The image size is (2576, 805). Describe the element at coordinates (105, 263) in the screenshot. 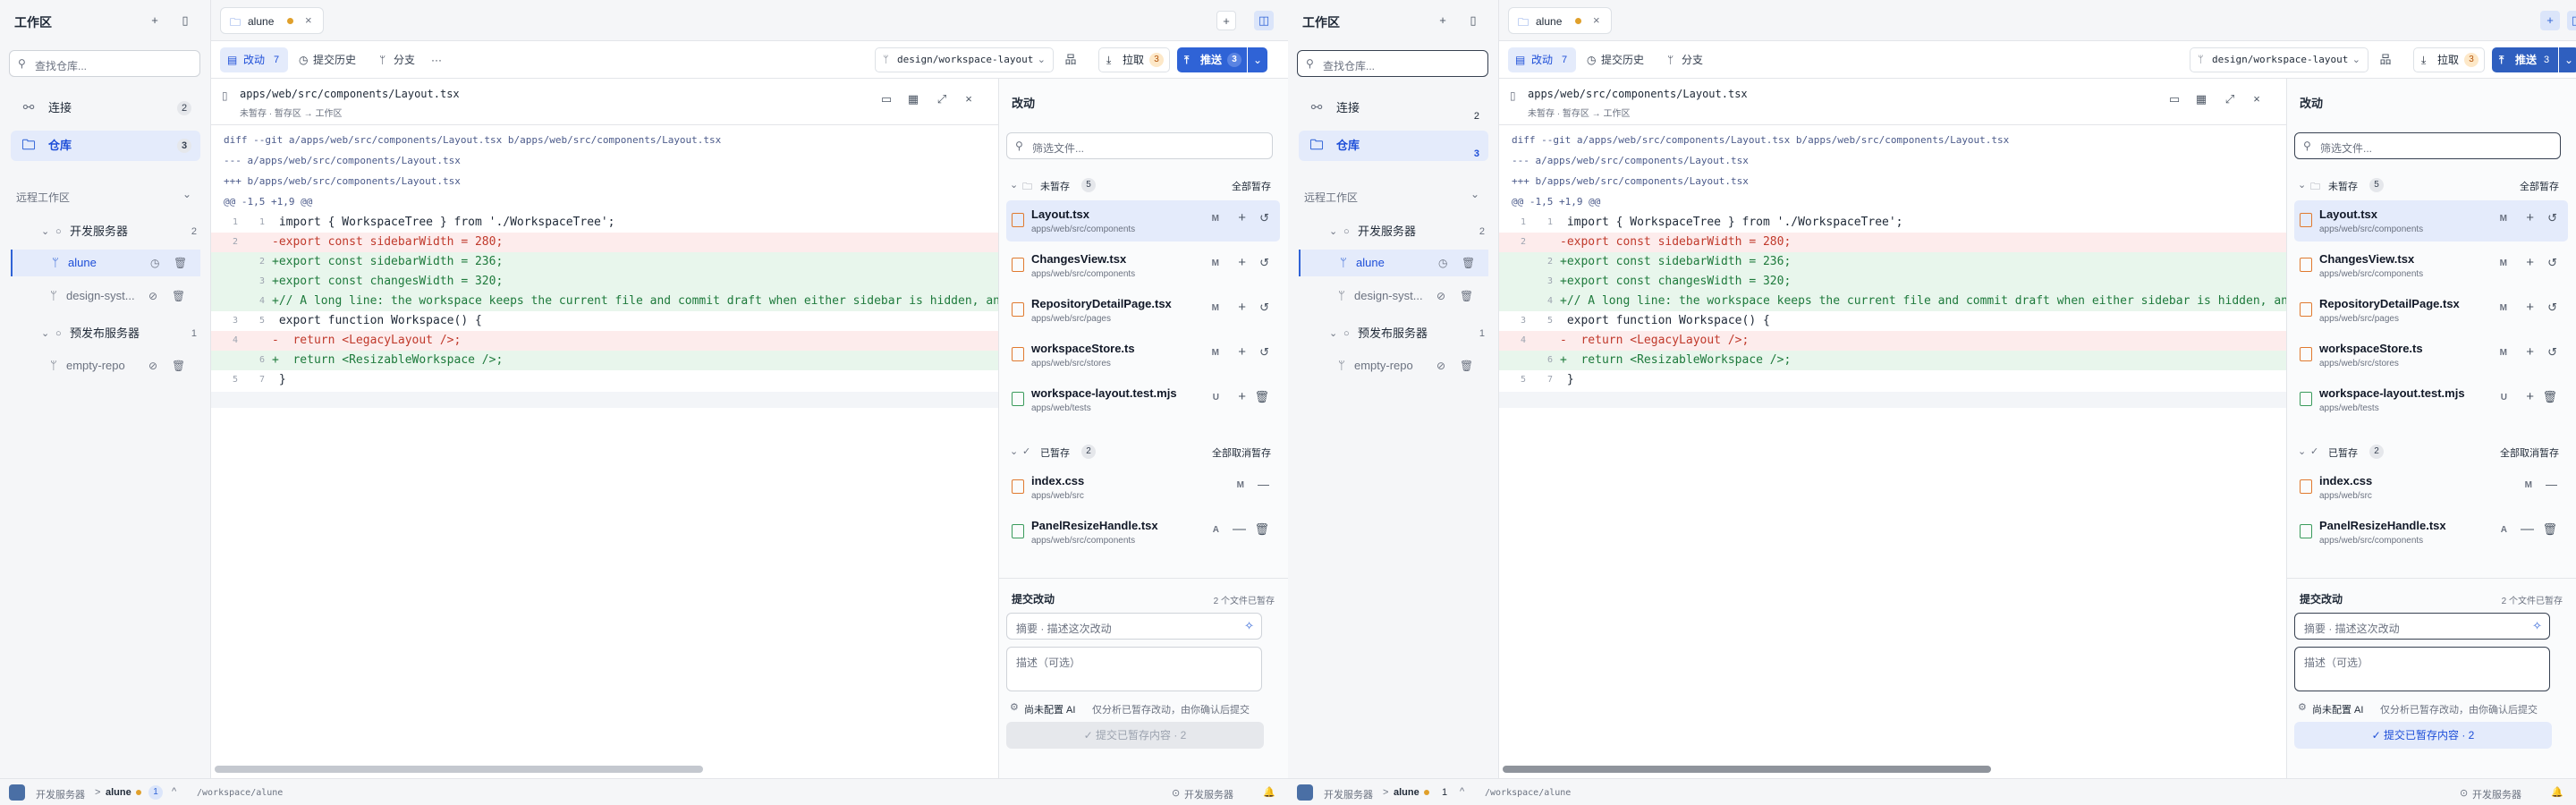

I see `repo-row-alune: ᛘ alune ◷ 🗑` at that location.